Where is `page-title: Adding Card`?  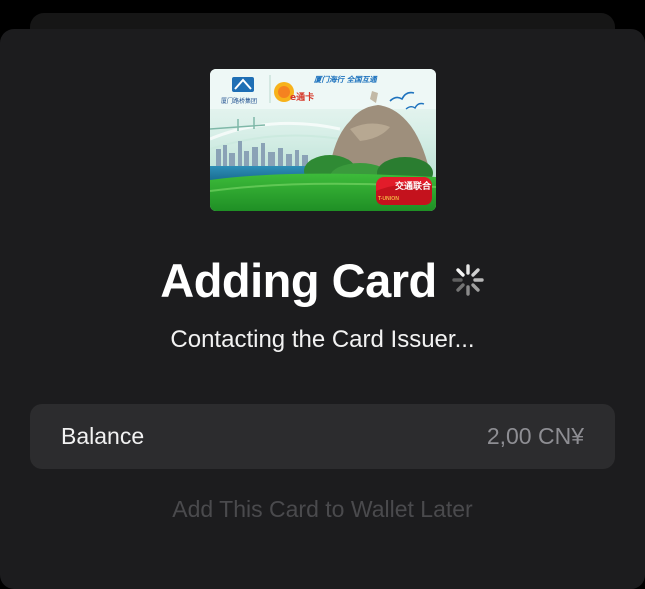
page-title: Adding Card is located at coordinates (298, 280).